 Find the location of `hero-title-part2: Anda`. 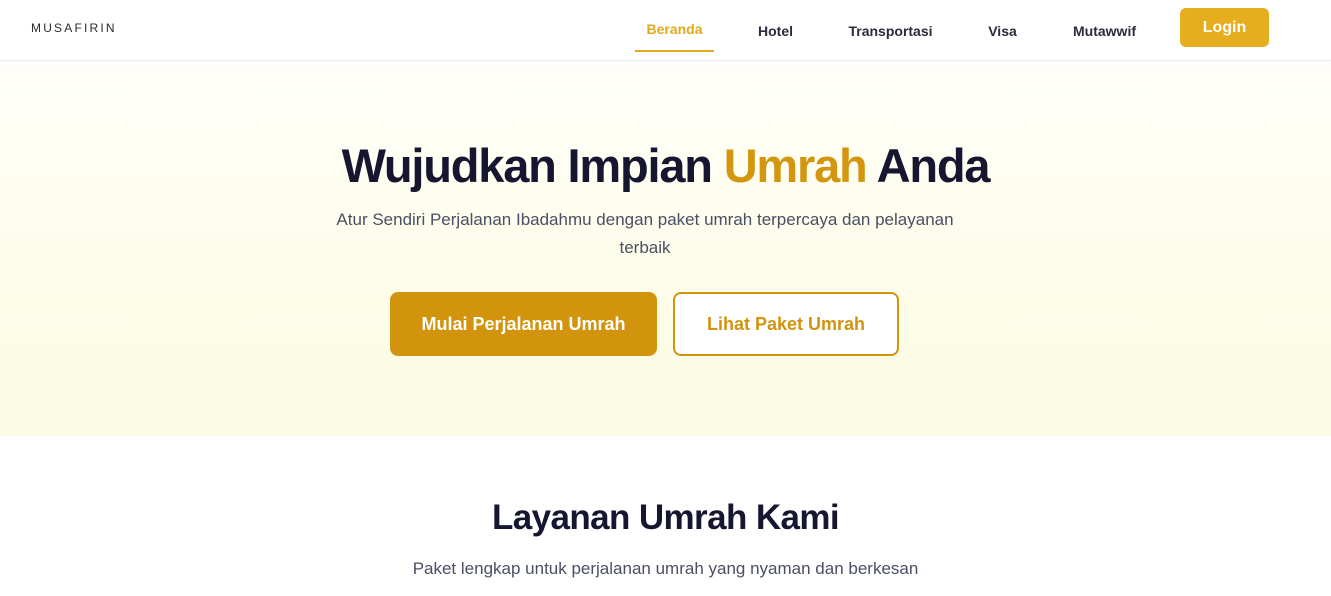

hero-title-part2: Anda is located at coordinates (928, 165).